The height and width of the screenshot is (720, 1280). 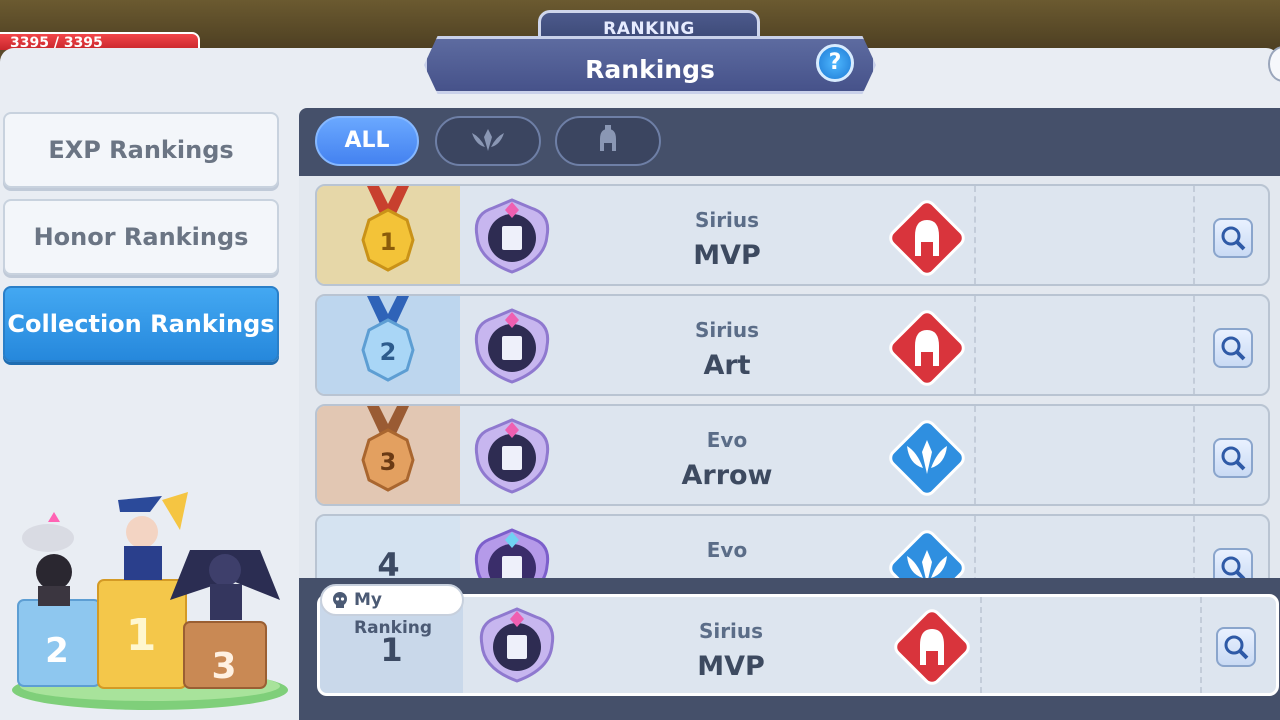 What do you see at coordinates (727, 475) in the screenshot?
I see `player-name: Arrow` at bounding box center [727, 475].